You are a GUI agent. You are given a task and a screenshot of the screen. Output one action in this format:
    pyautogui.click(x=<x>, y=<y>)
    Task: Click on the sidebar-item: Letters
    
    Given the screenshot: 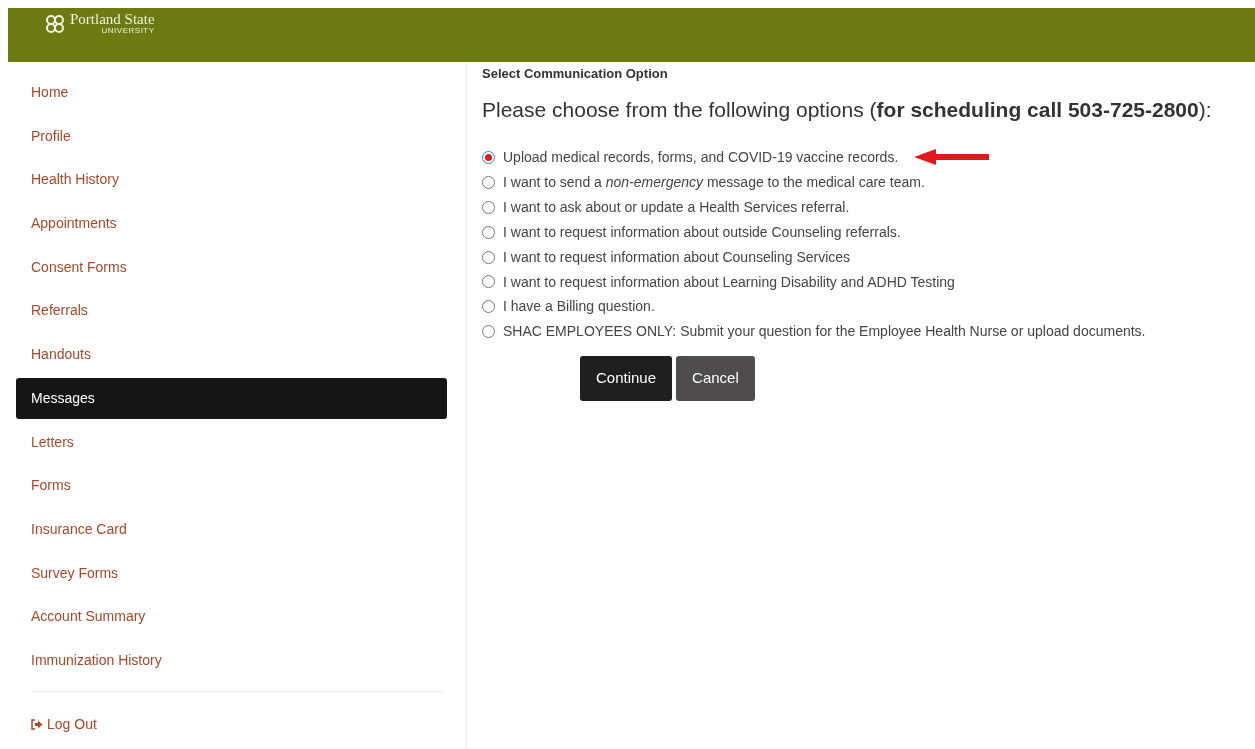 What is the action you would take?
    pyautogui.click(x=231, y=442)
    